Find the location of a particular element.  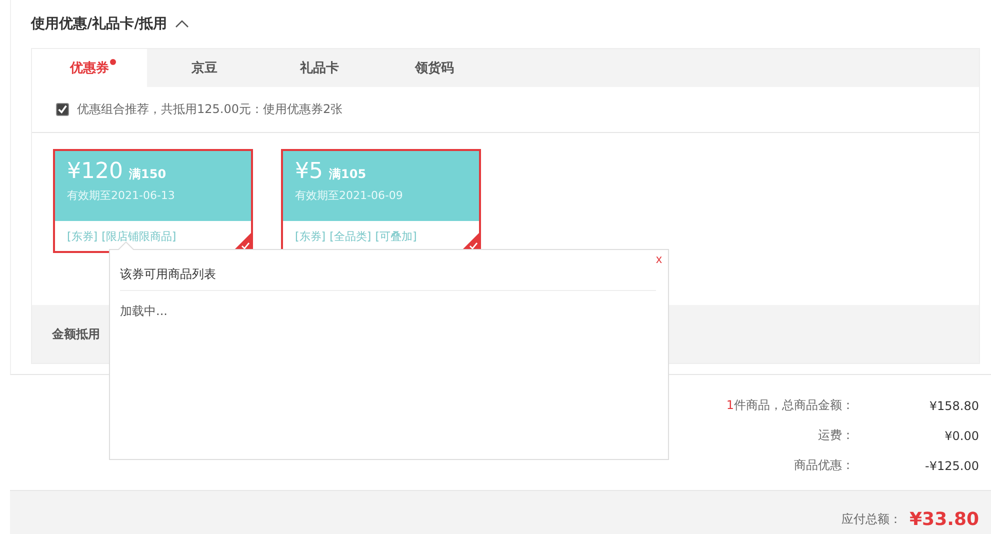

coupon-tag: [全品类] is located at coordinates (351, 236).